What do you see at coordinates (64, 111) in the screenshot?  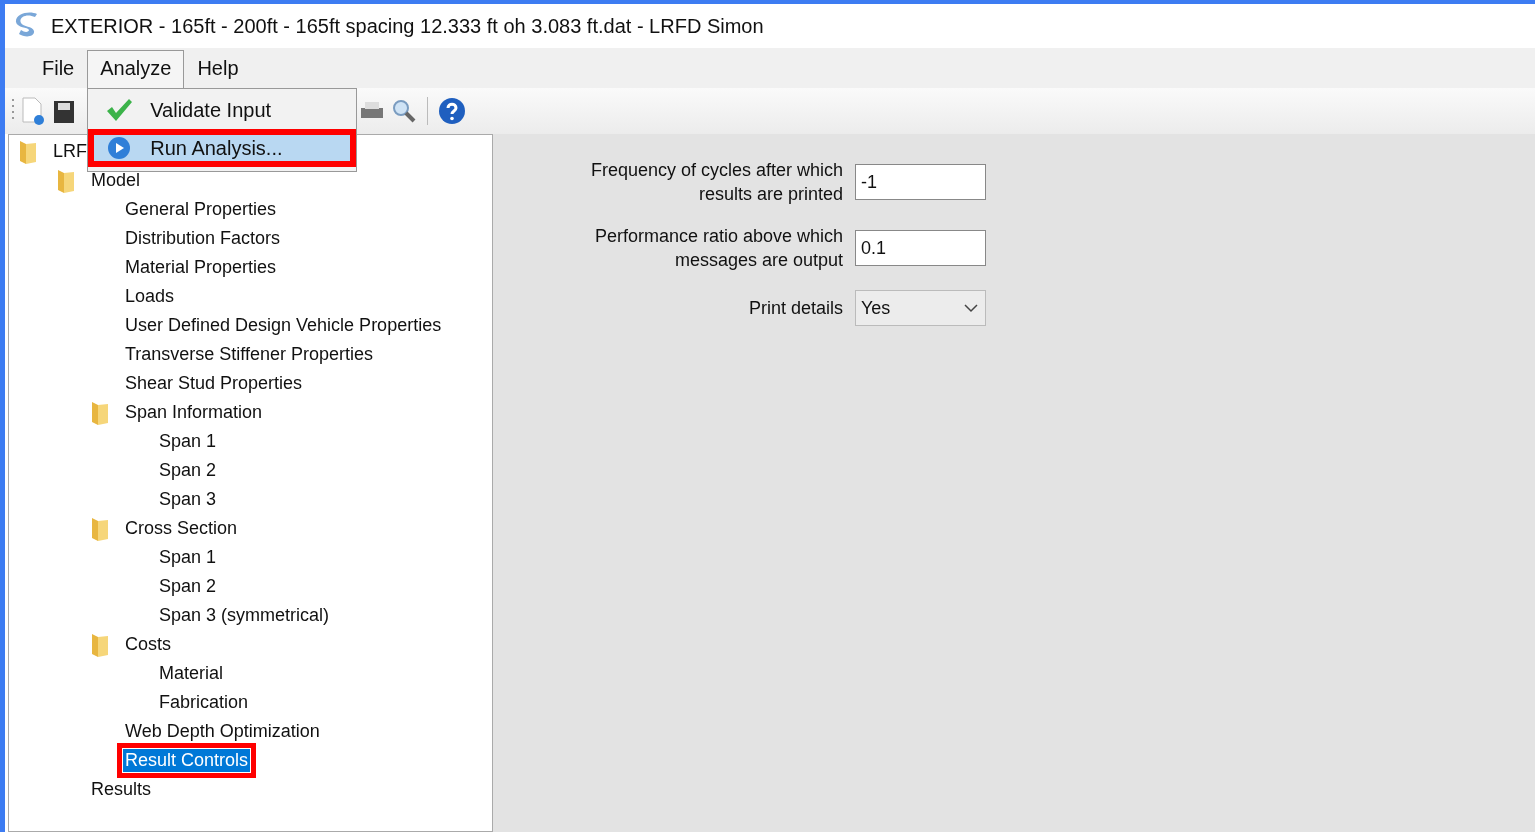 I see `save-icon` at bounding box center [64, 111].